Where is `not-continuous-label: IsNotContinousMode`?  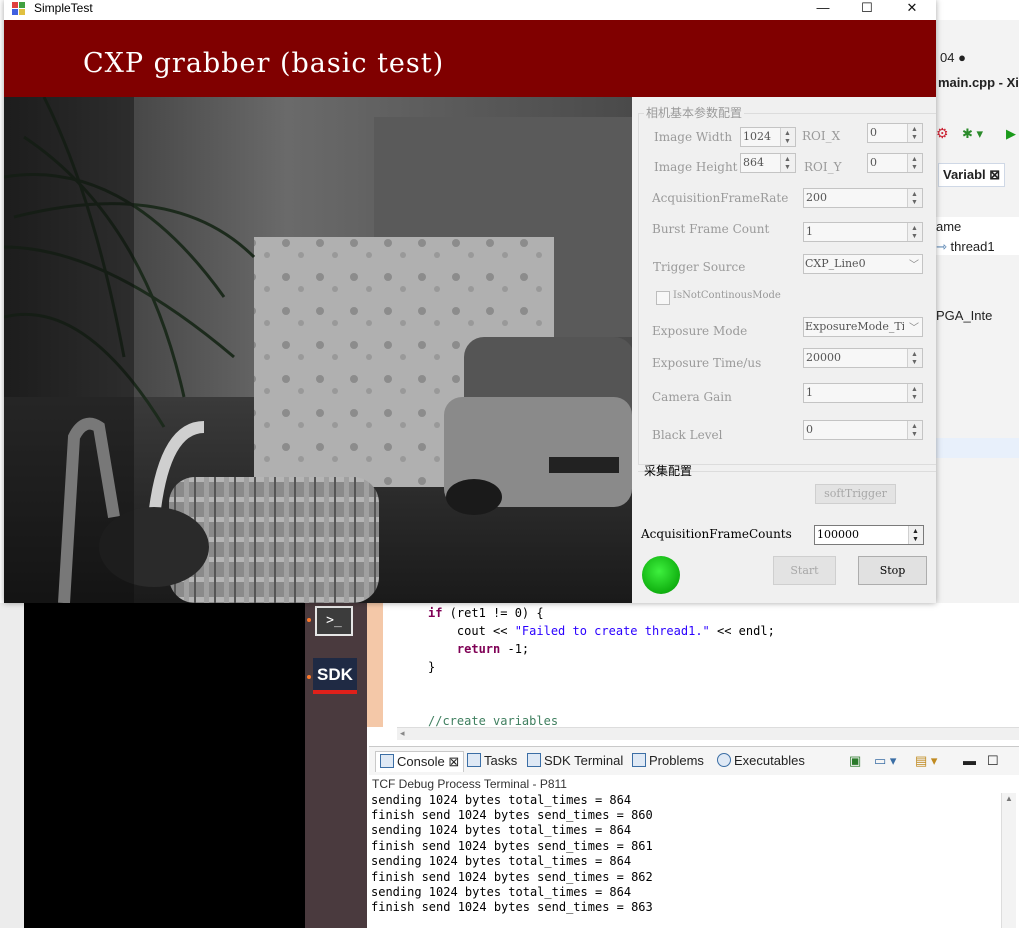
not-continuous-label: IsNotContinousMode is located at coordinates (727, 295).